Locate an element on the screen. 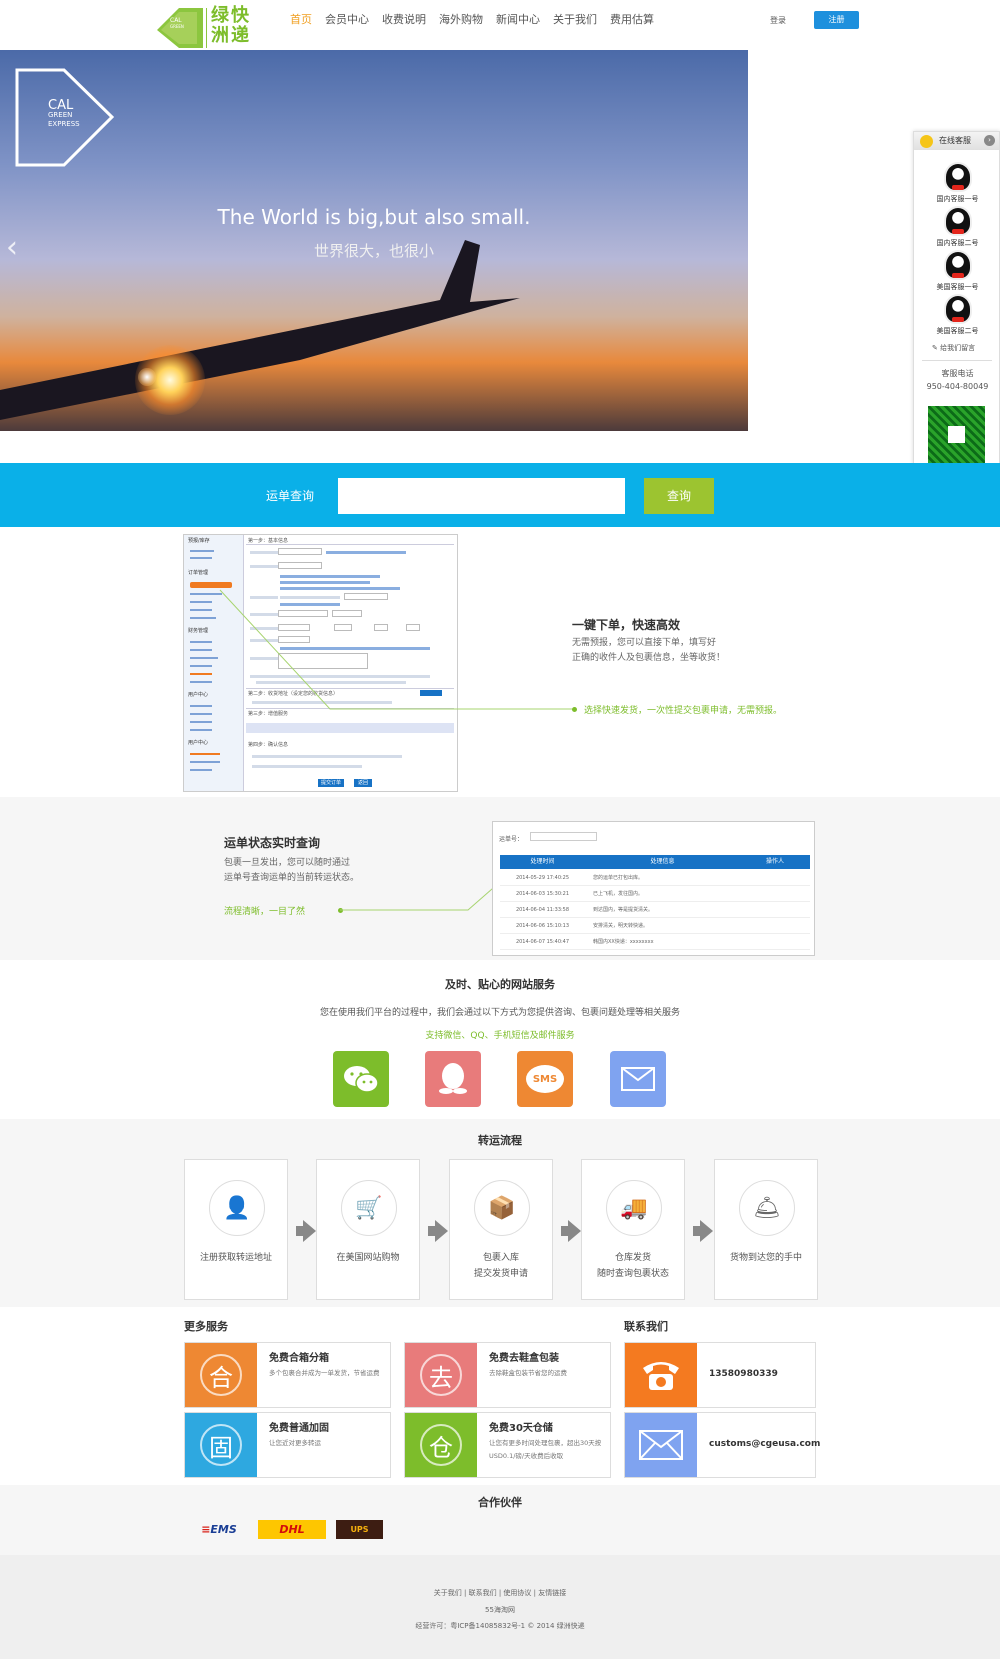 This screenshot has height=1659, width=1000. form-select is located at coordinates (300, 551).